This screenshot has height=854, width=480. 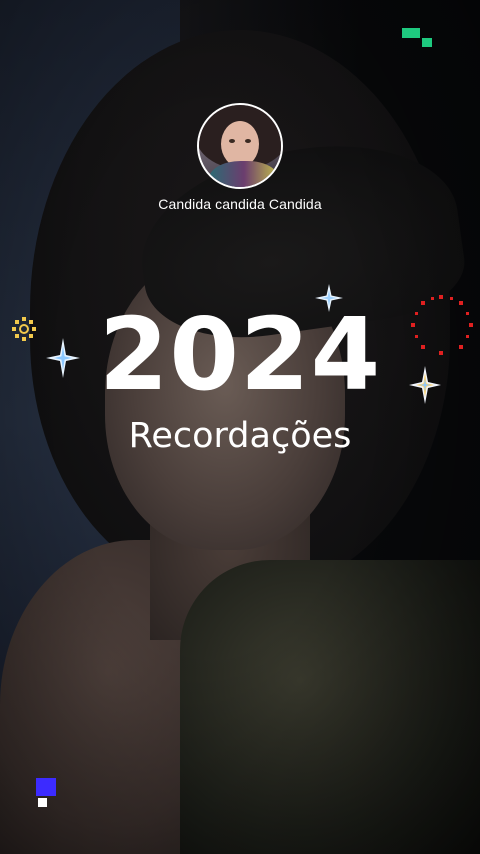 What do you see at coordinates (240, 146) in the screenshot?
I see `avatar` at bounding box center [240, 146].